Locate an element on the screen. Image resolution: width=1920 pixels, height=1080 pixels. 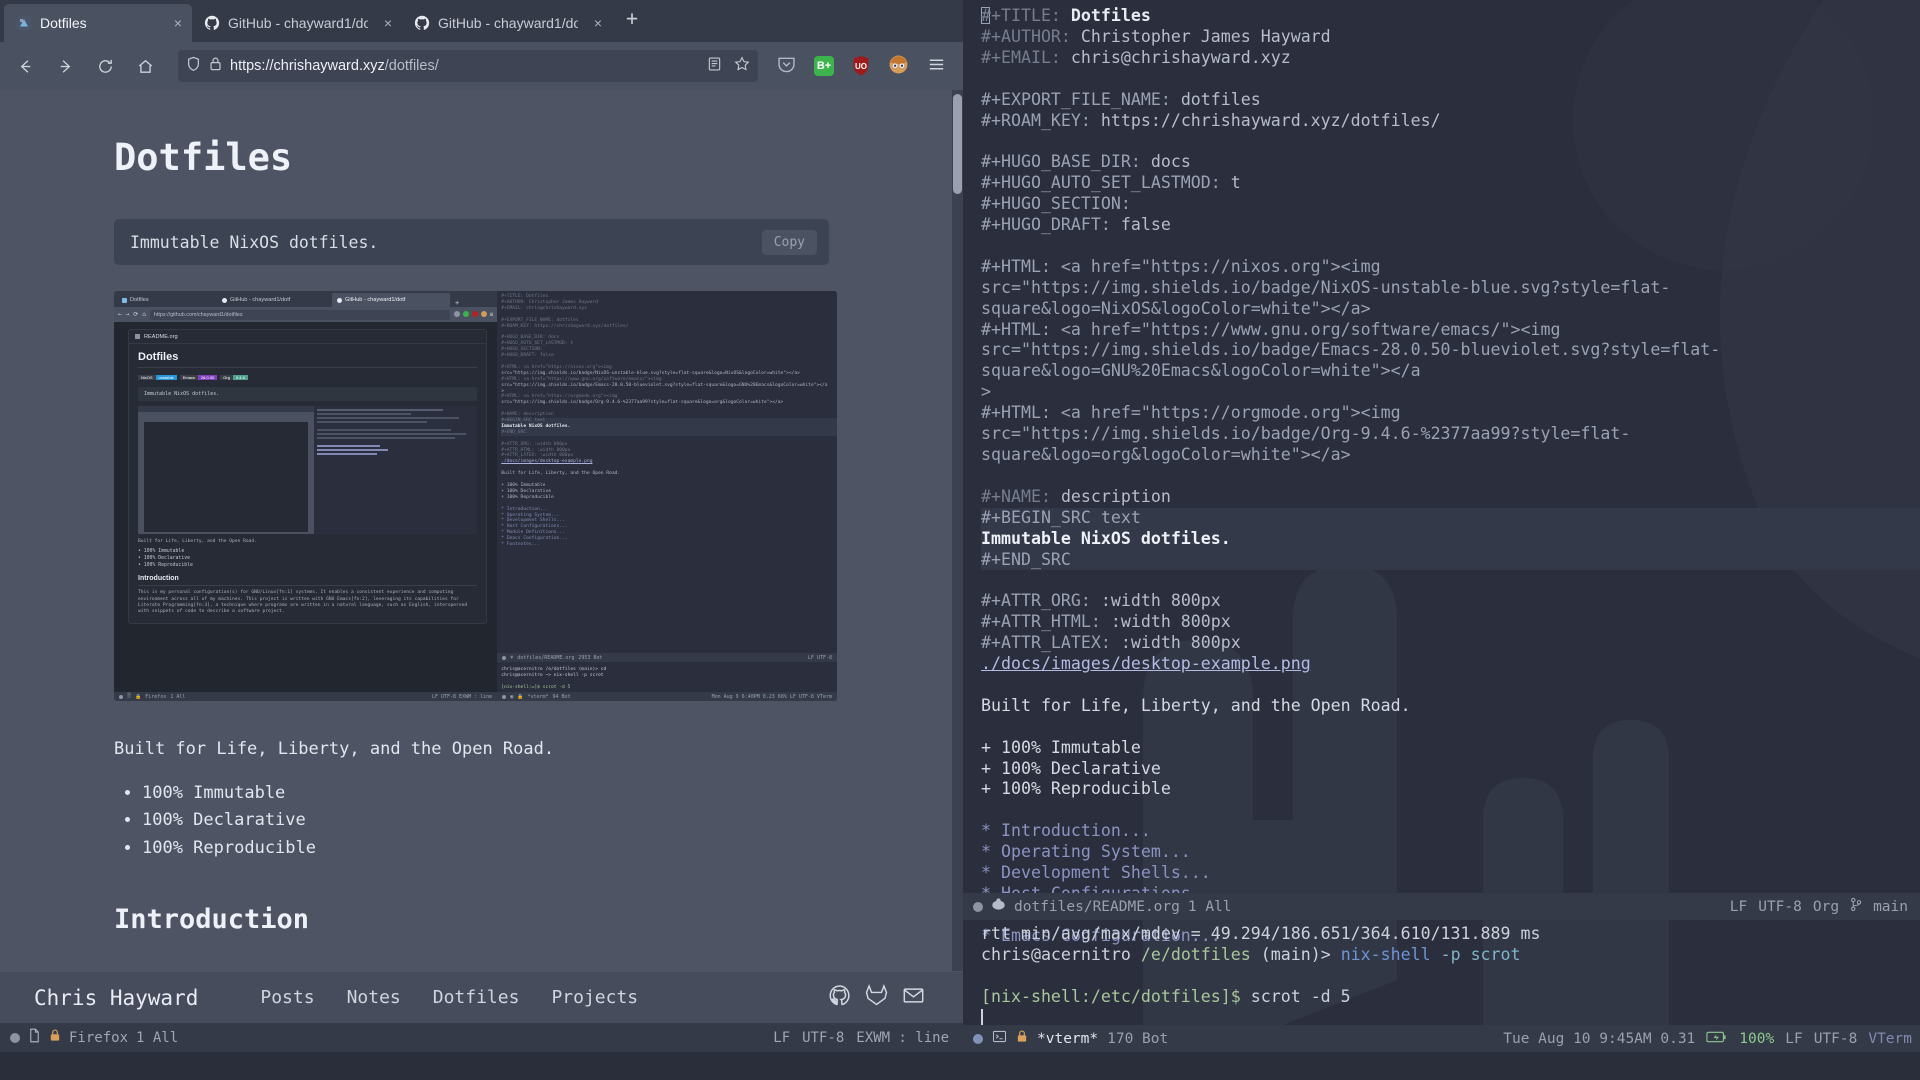
ublock-origin-icon: UO is located at coordinates (861, 66).